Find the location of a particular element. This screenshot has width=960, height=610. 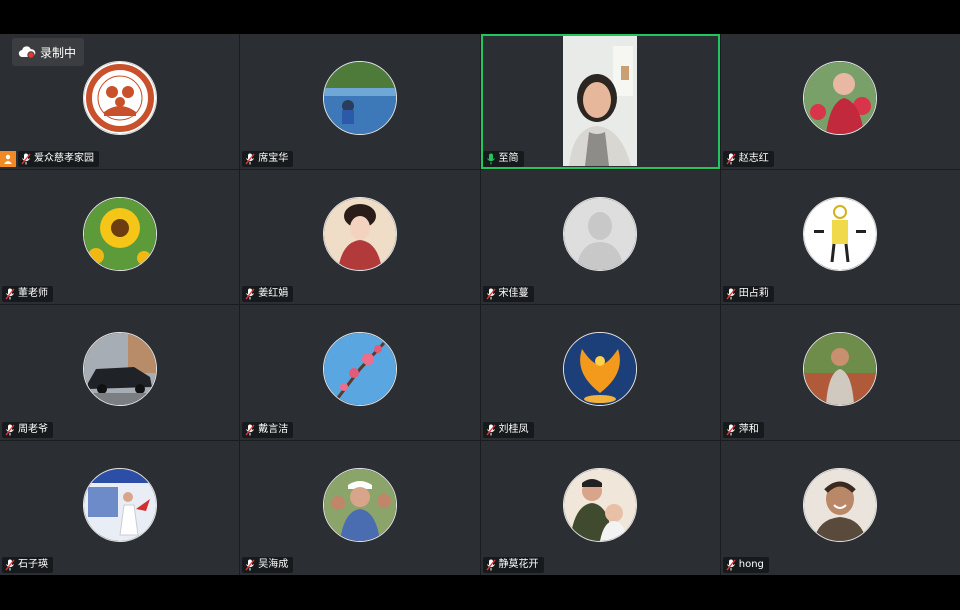

flowers-portrait-photo is located at coordinates (840, 98).